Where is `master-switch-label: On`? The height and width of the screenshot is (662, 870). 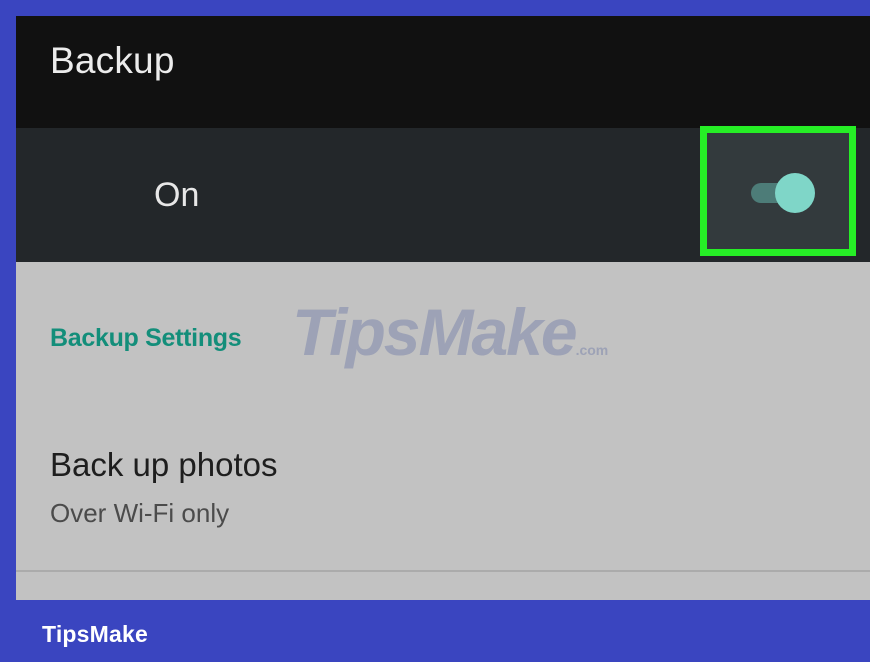
master-switch-label: On is located at coordinates (177, 195).